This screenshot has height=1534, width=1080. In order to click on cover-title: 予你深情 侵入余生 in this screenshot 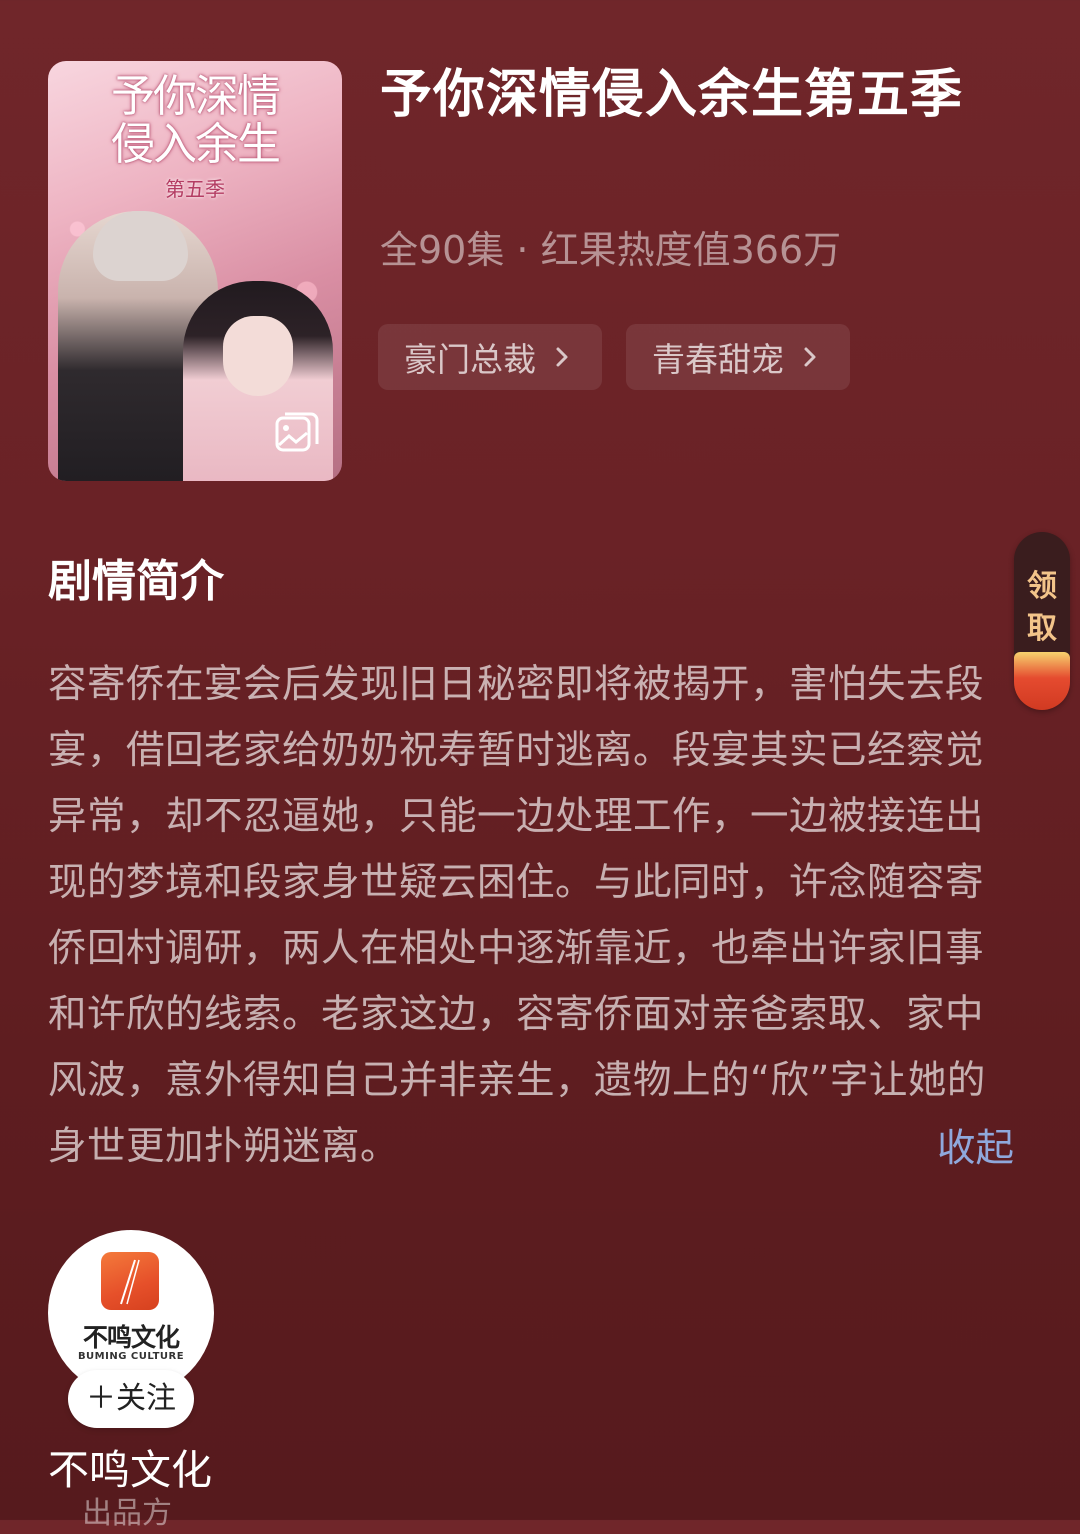, I will do `click(196, 120)`.